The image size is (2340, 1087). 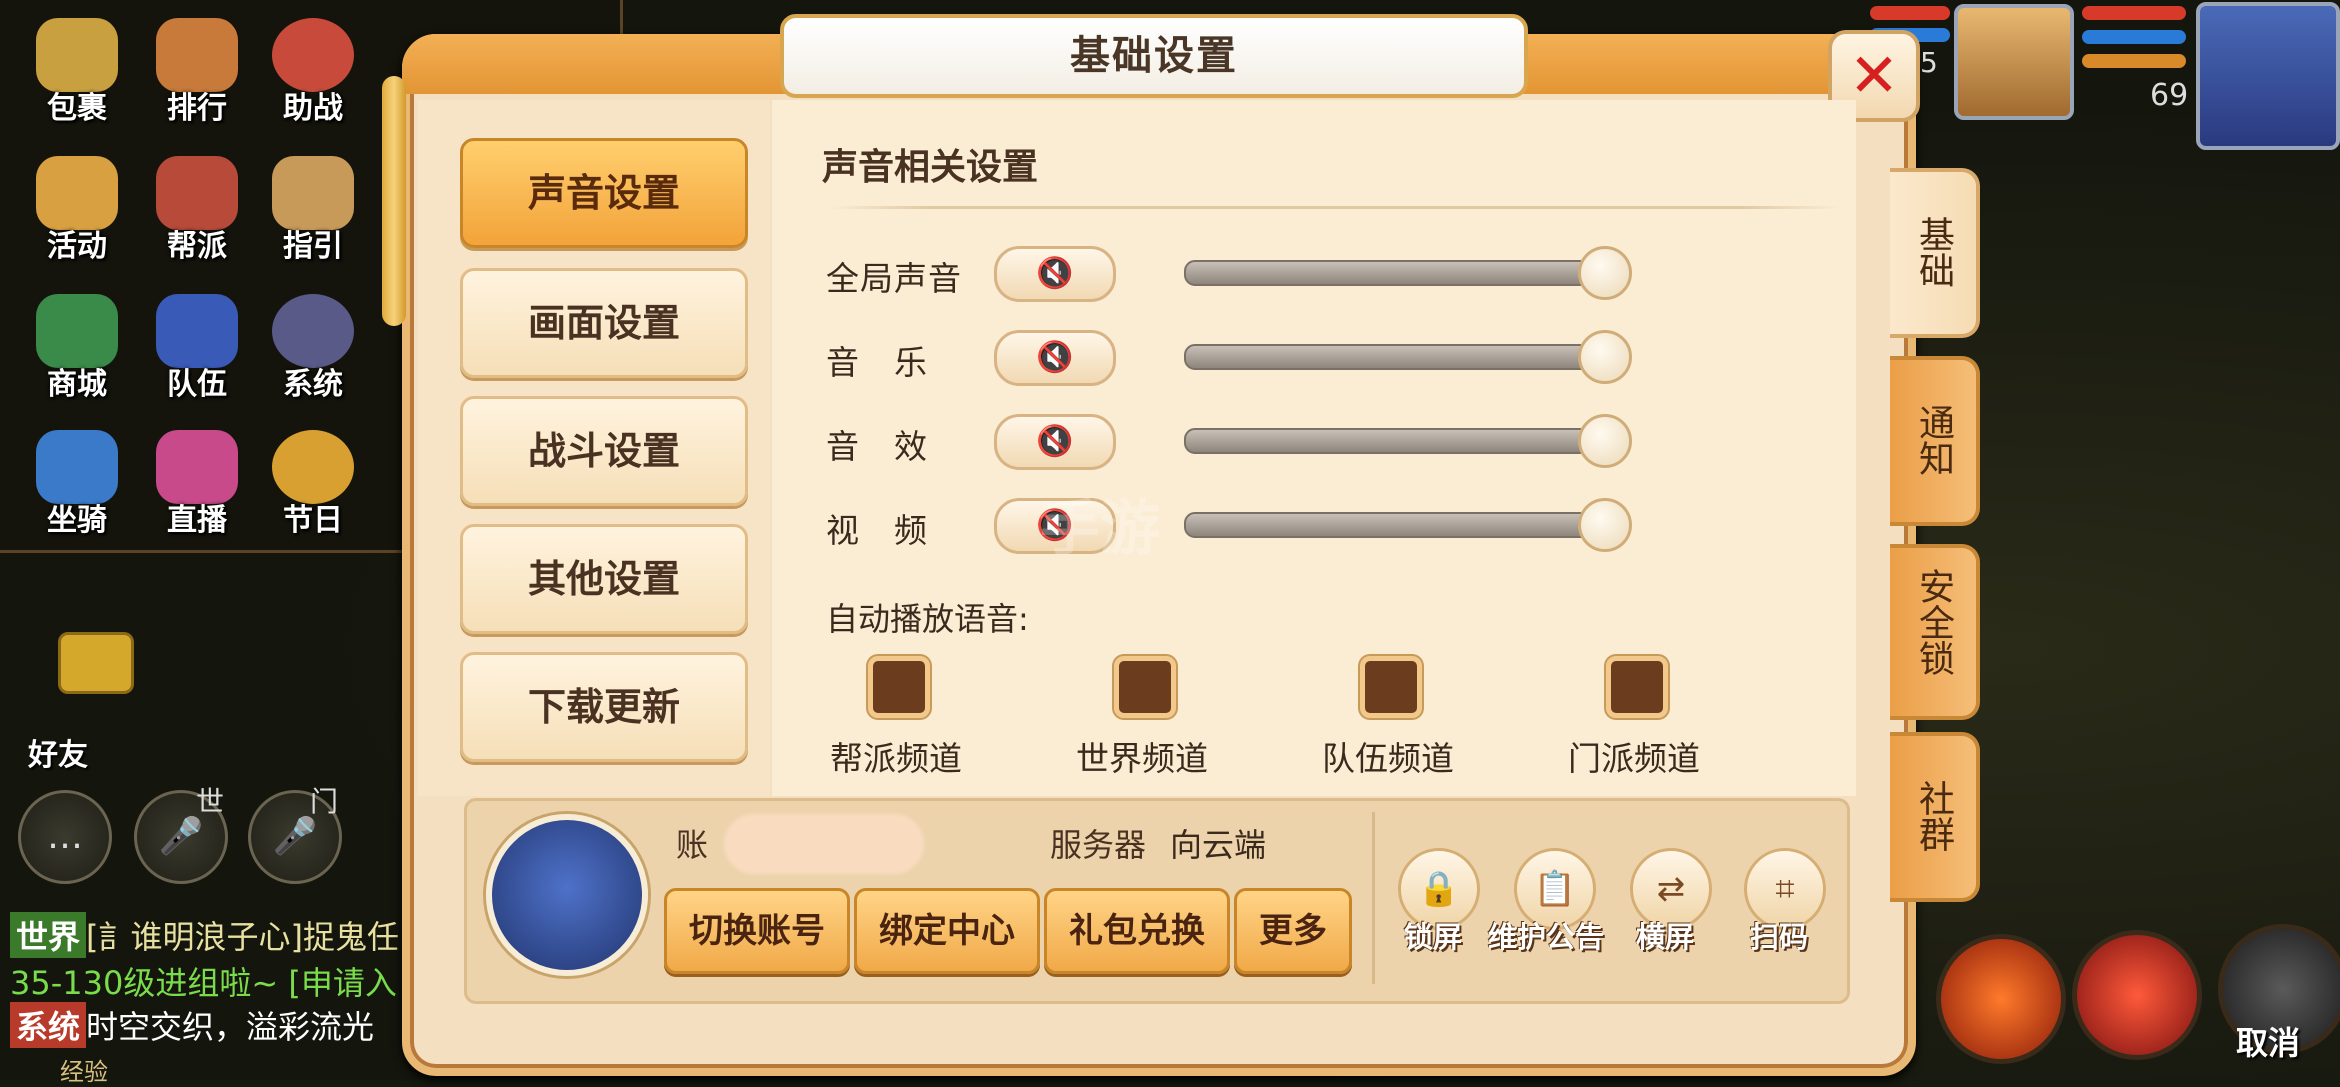 What do you see at coordinates (604, 707) in the screenshot?
I see `tab-download-update: 下载更新` at bounding box center [604, 707].